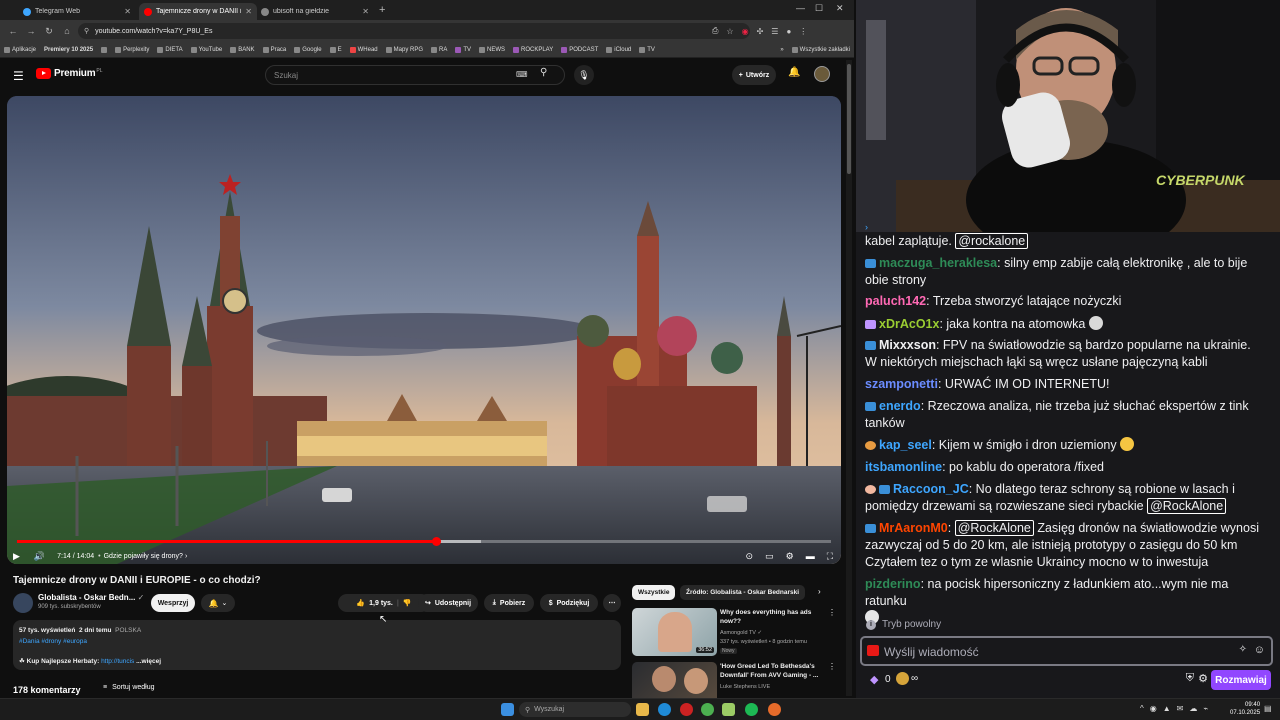  What do you see at coordinates (117, 661) in the screenshot?
I see `description-link: http://tuncis` at bounding box center [117, 661].